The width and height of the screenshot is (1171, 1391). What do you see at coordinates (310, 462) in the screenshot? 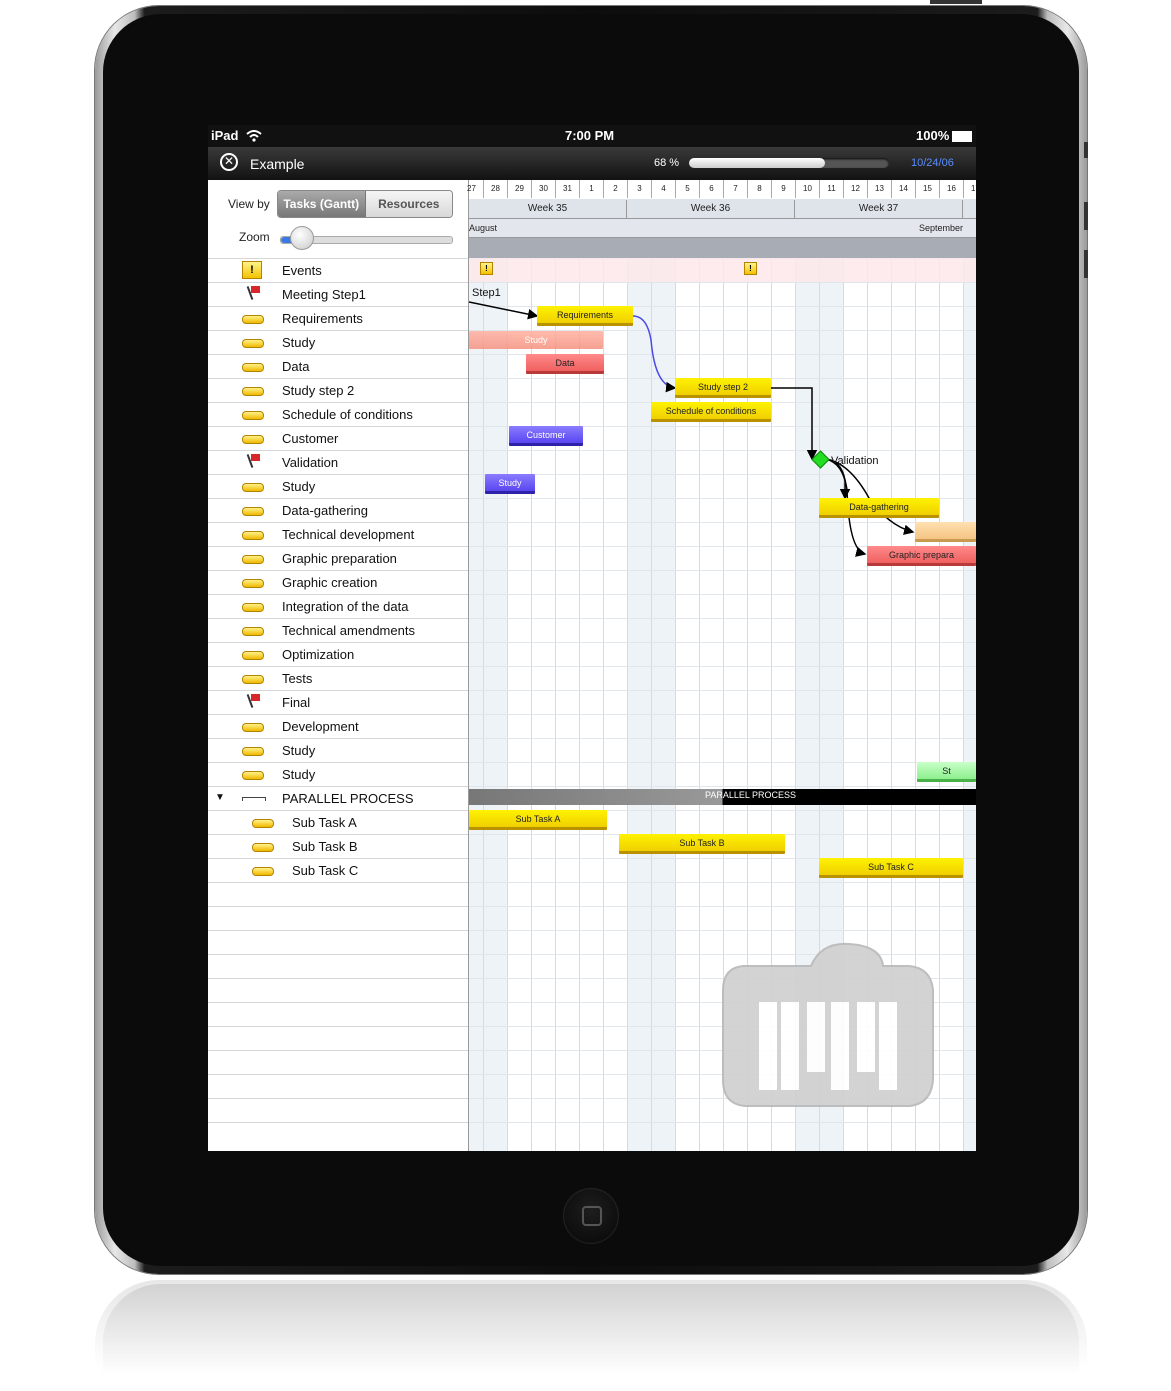
I see `task-row-label: Validation` at bounding box center [310, 462].